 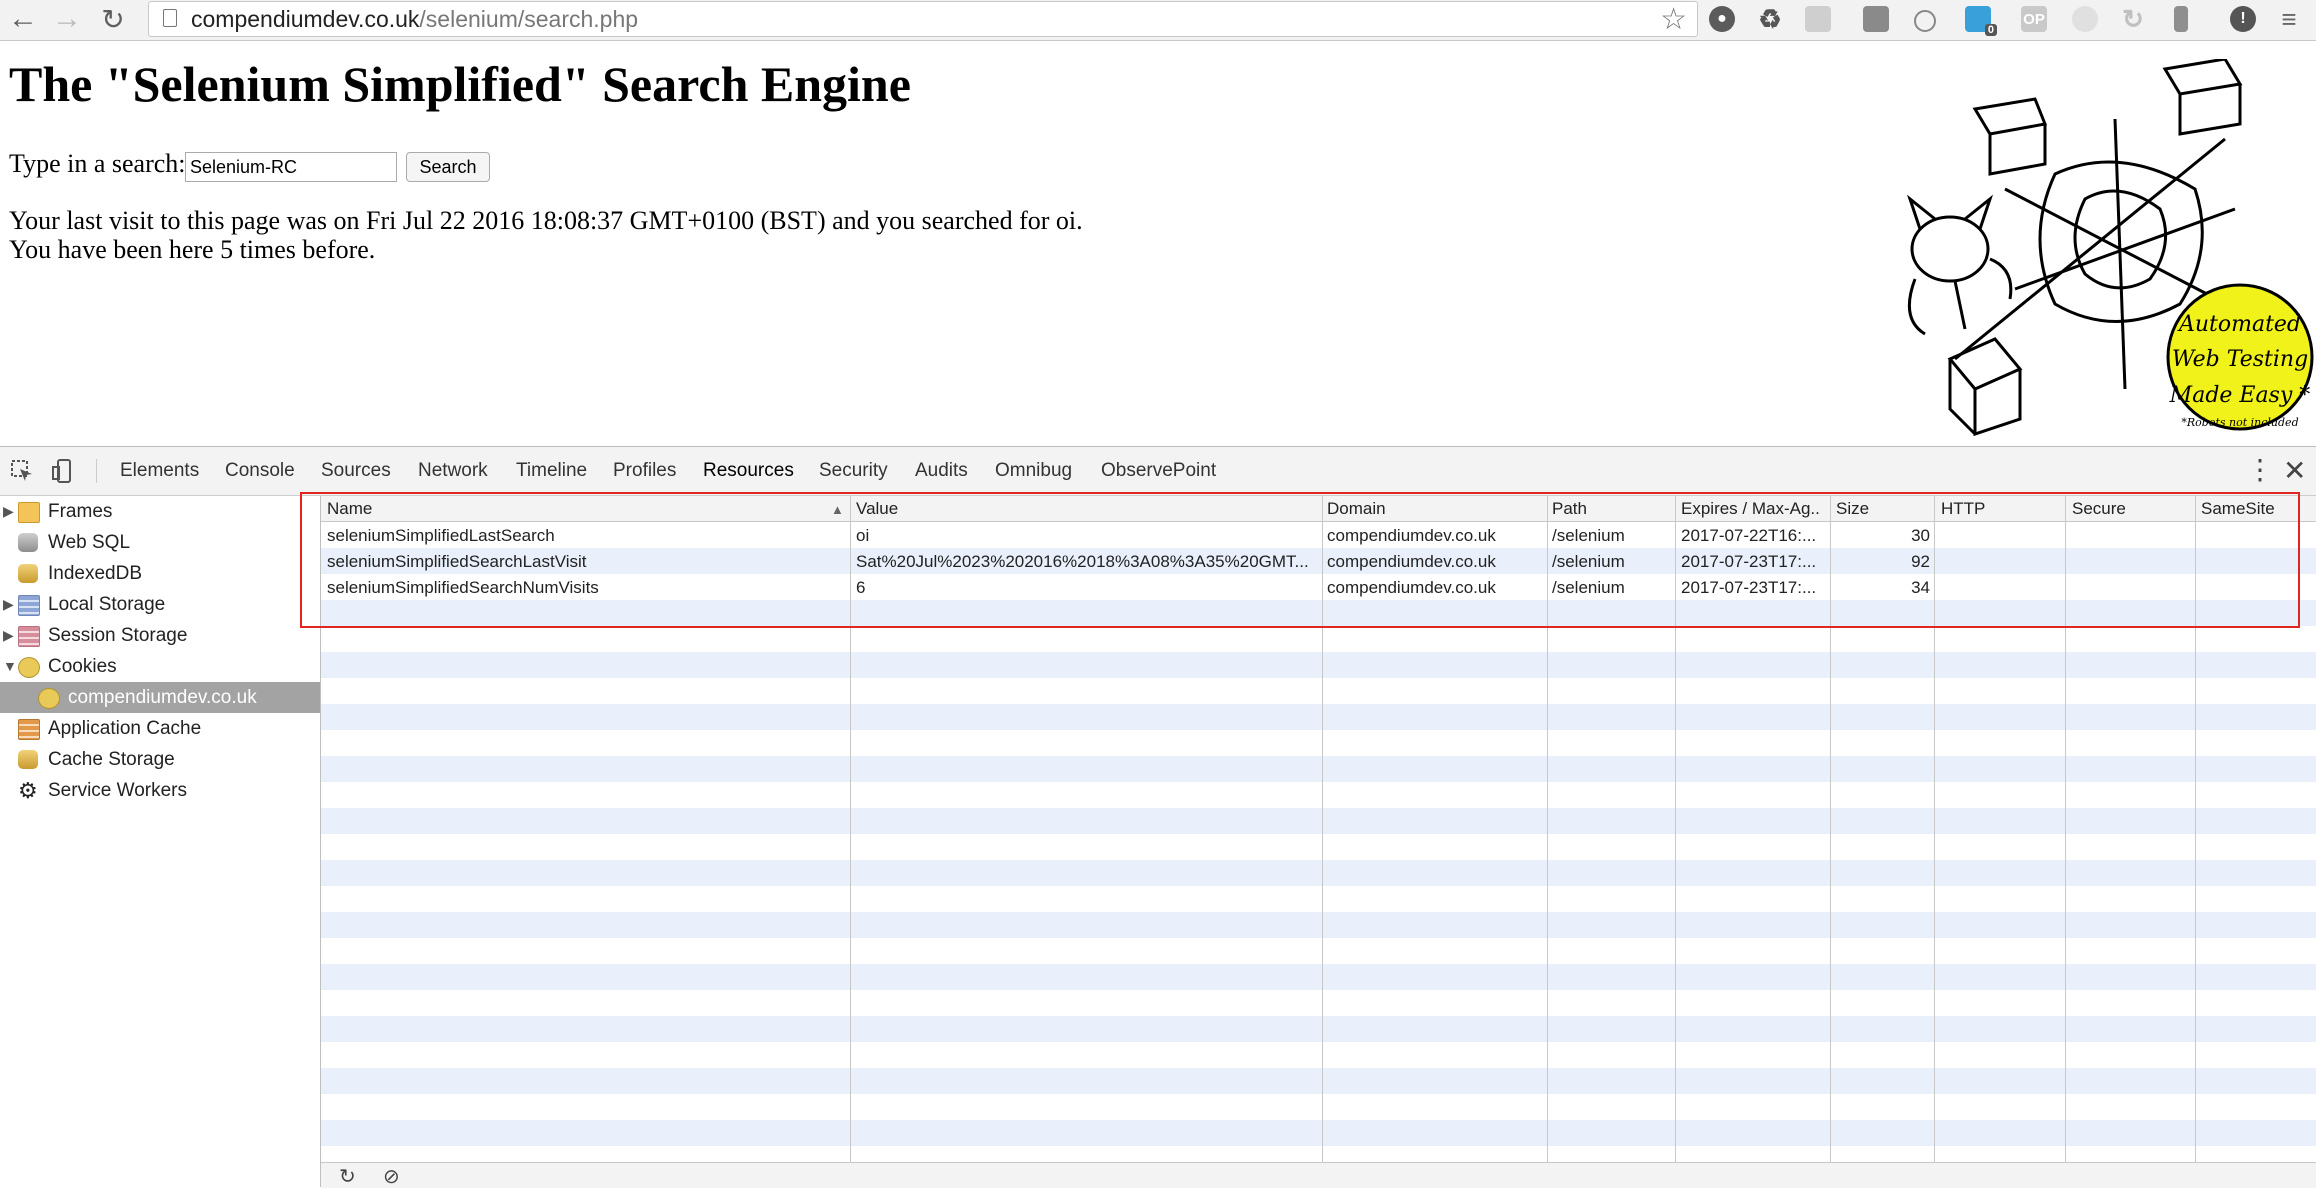 What do you see at coordinates (1722, 19) in the screenshot?
I see `evernote-icon: ●` at bounding box center [1722, 19].